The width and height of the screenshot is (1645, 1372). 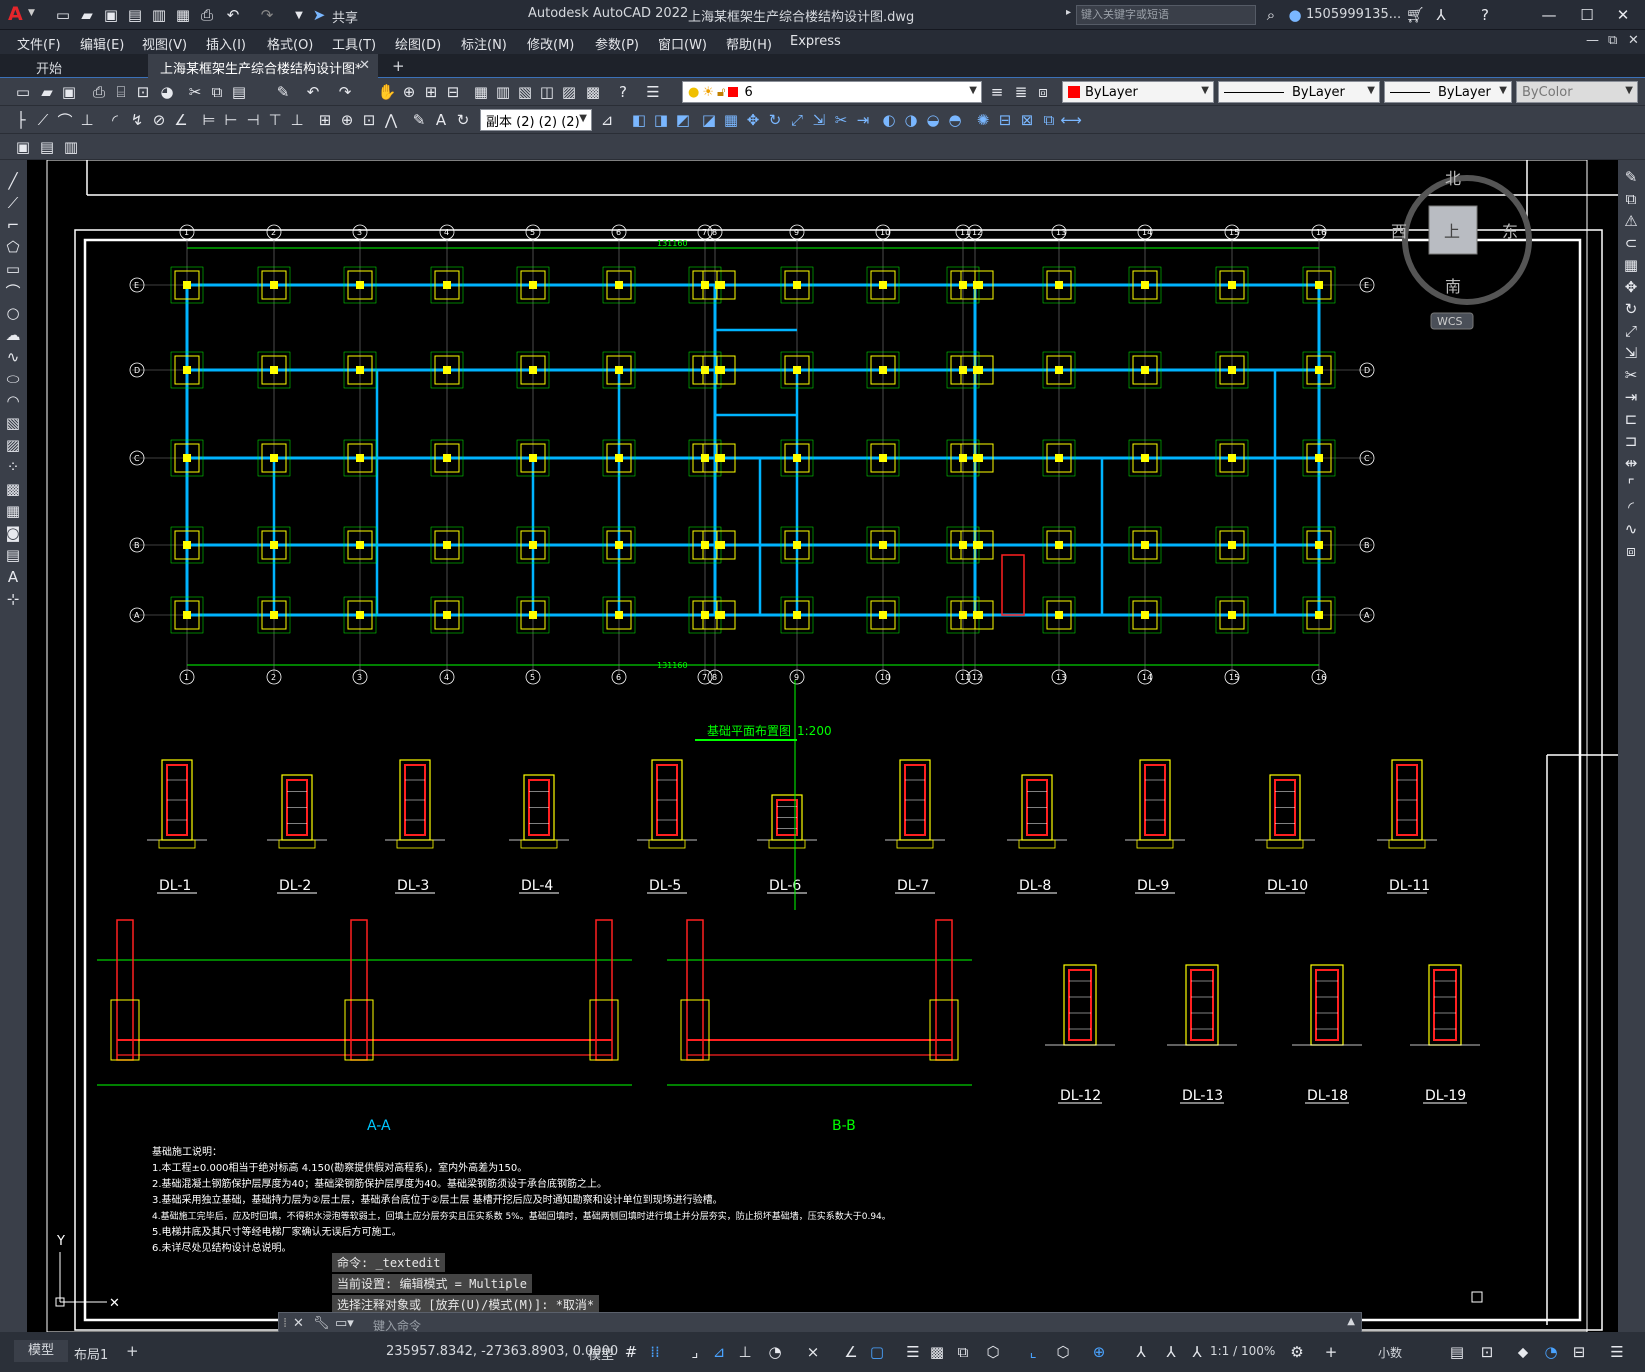 What do you see at coordinates (13, 401) in the screenshot?
I see `ellipse-arc-icon: ◠` at bounding box center [13, 401].